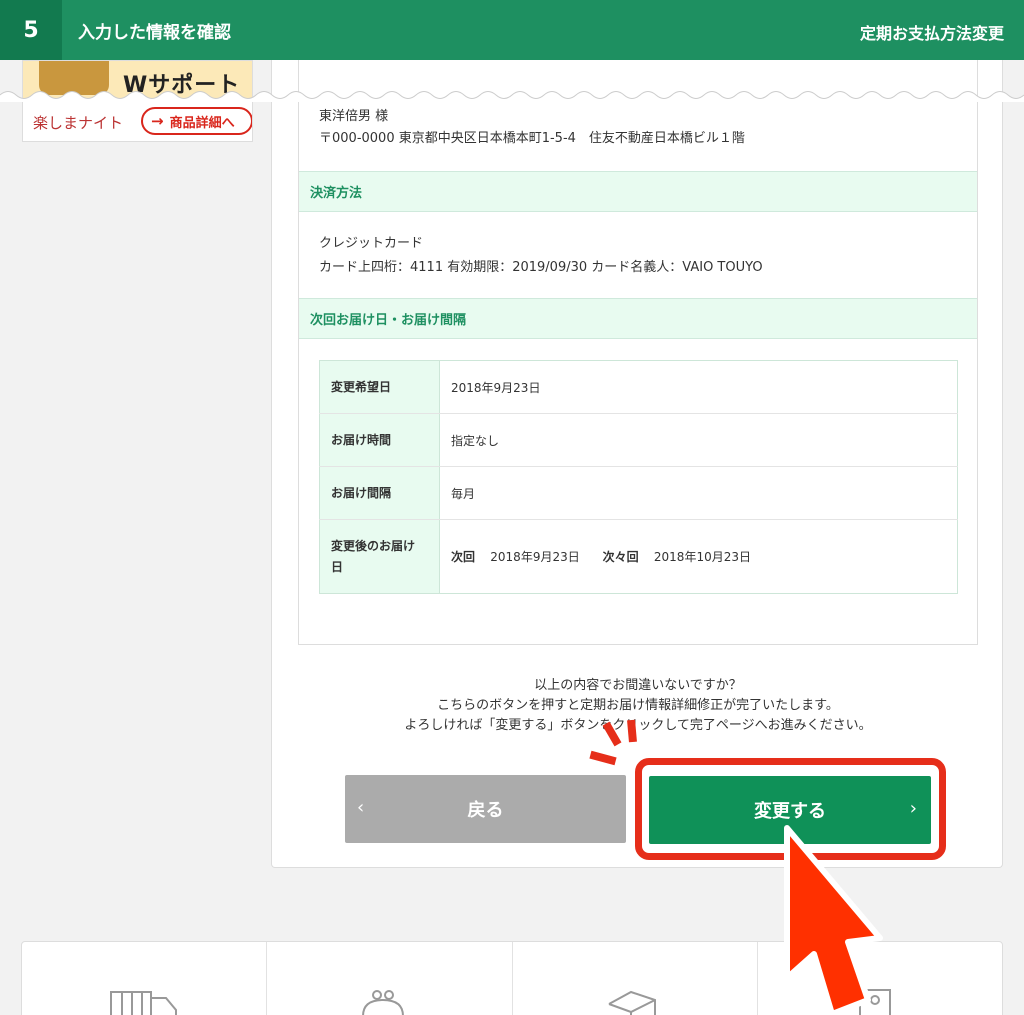 The height and width of the screenshot is (1015, 1024). What do you see at coordinates (638, 685) in the screenshot?
I see `confirm-line: 以上の内容でお間違いないですか？` at bounding box center [638, 685].